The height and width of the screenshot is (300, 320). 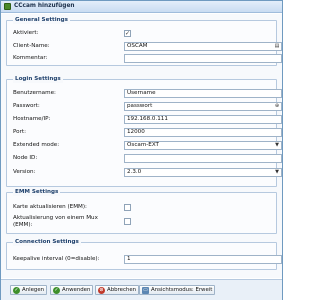 What do you see at coordinates (127, 207) in the screenshot?
I see `card-update-checkbox` at bounding box center [127, 207].